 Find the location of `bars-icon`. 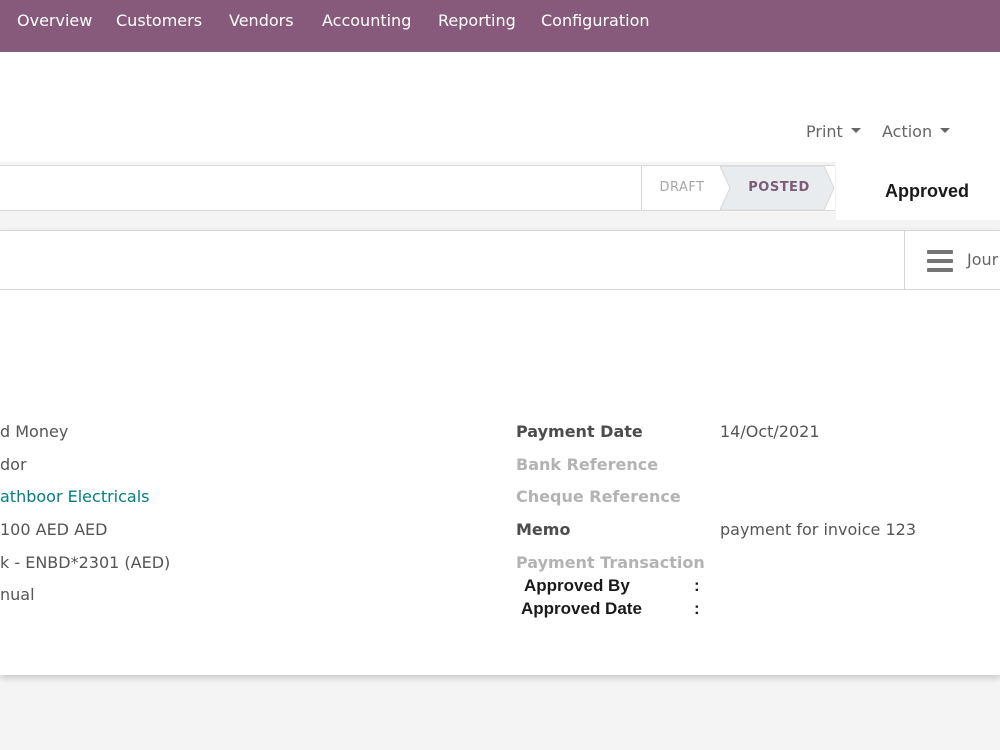

bars-icon is located at coordinates (940, 262).